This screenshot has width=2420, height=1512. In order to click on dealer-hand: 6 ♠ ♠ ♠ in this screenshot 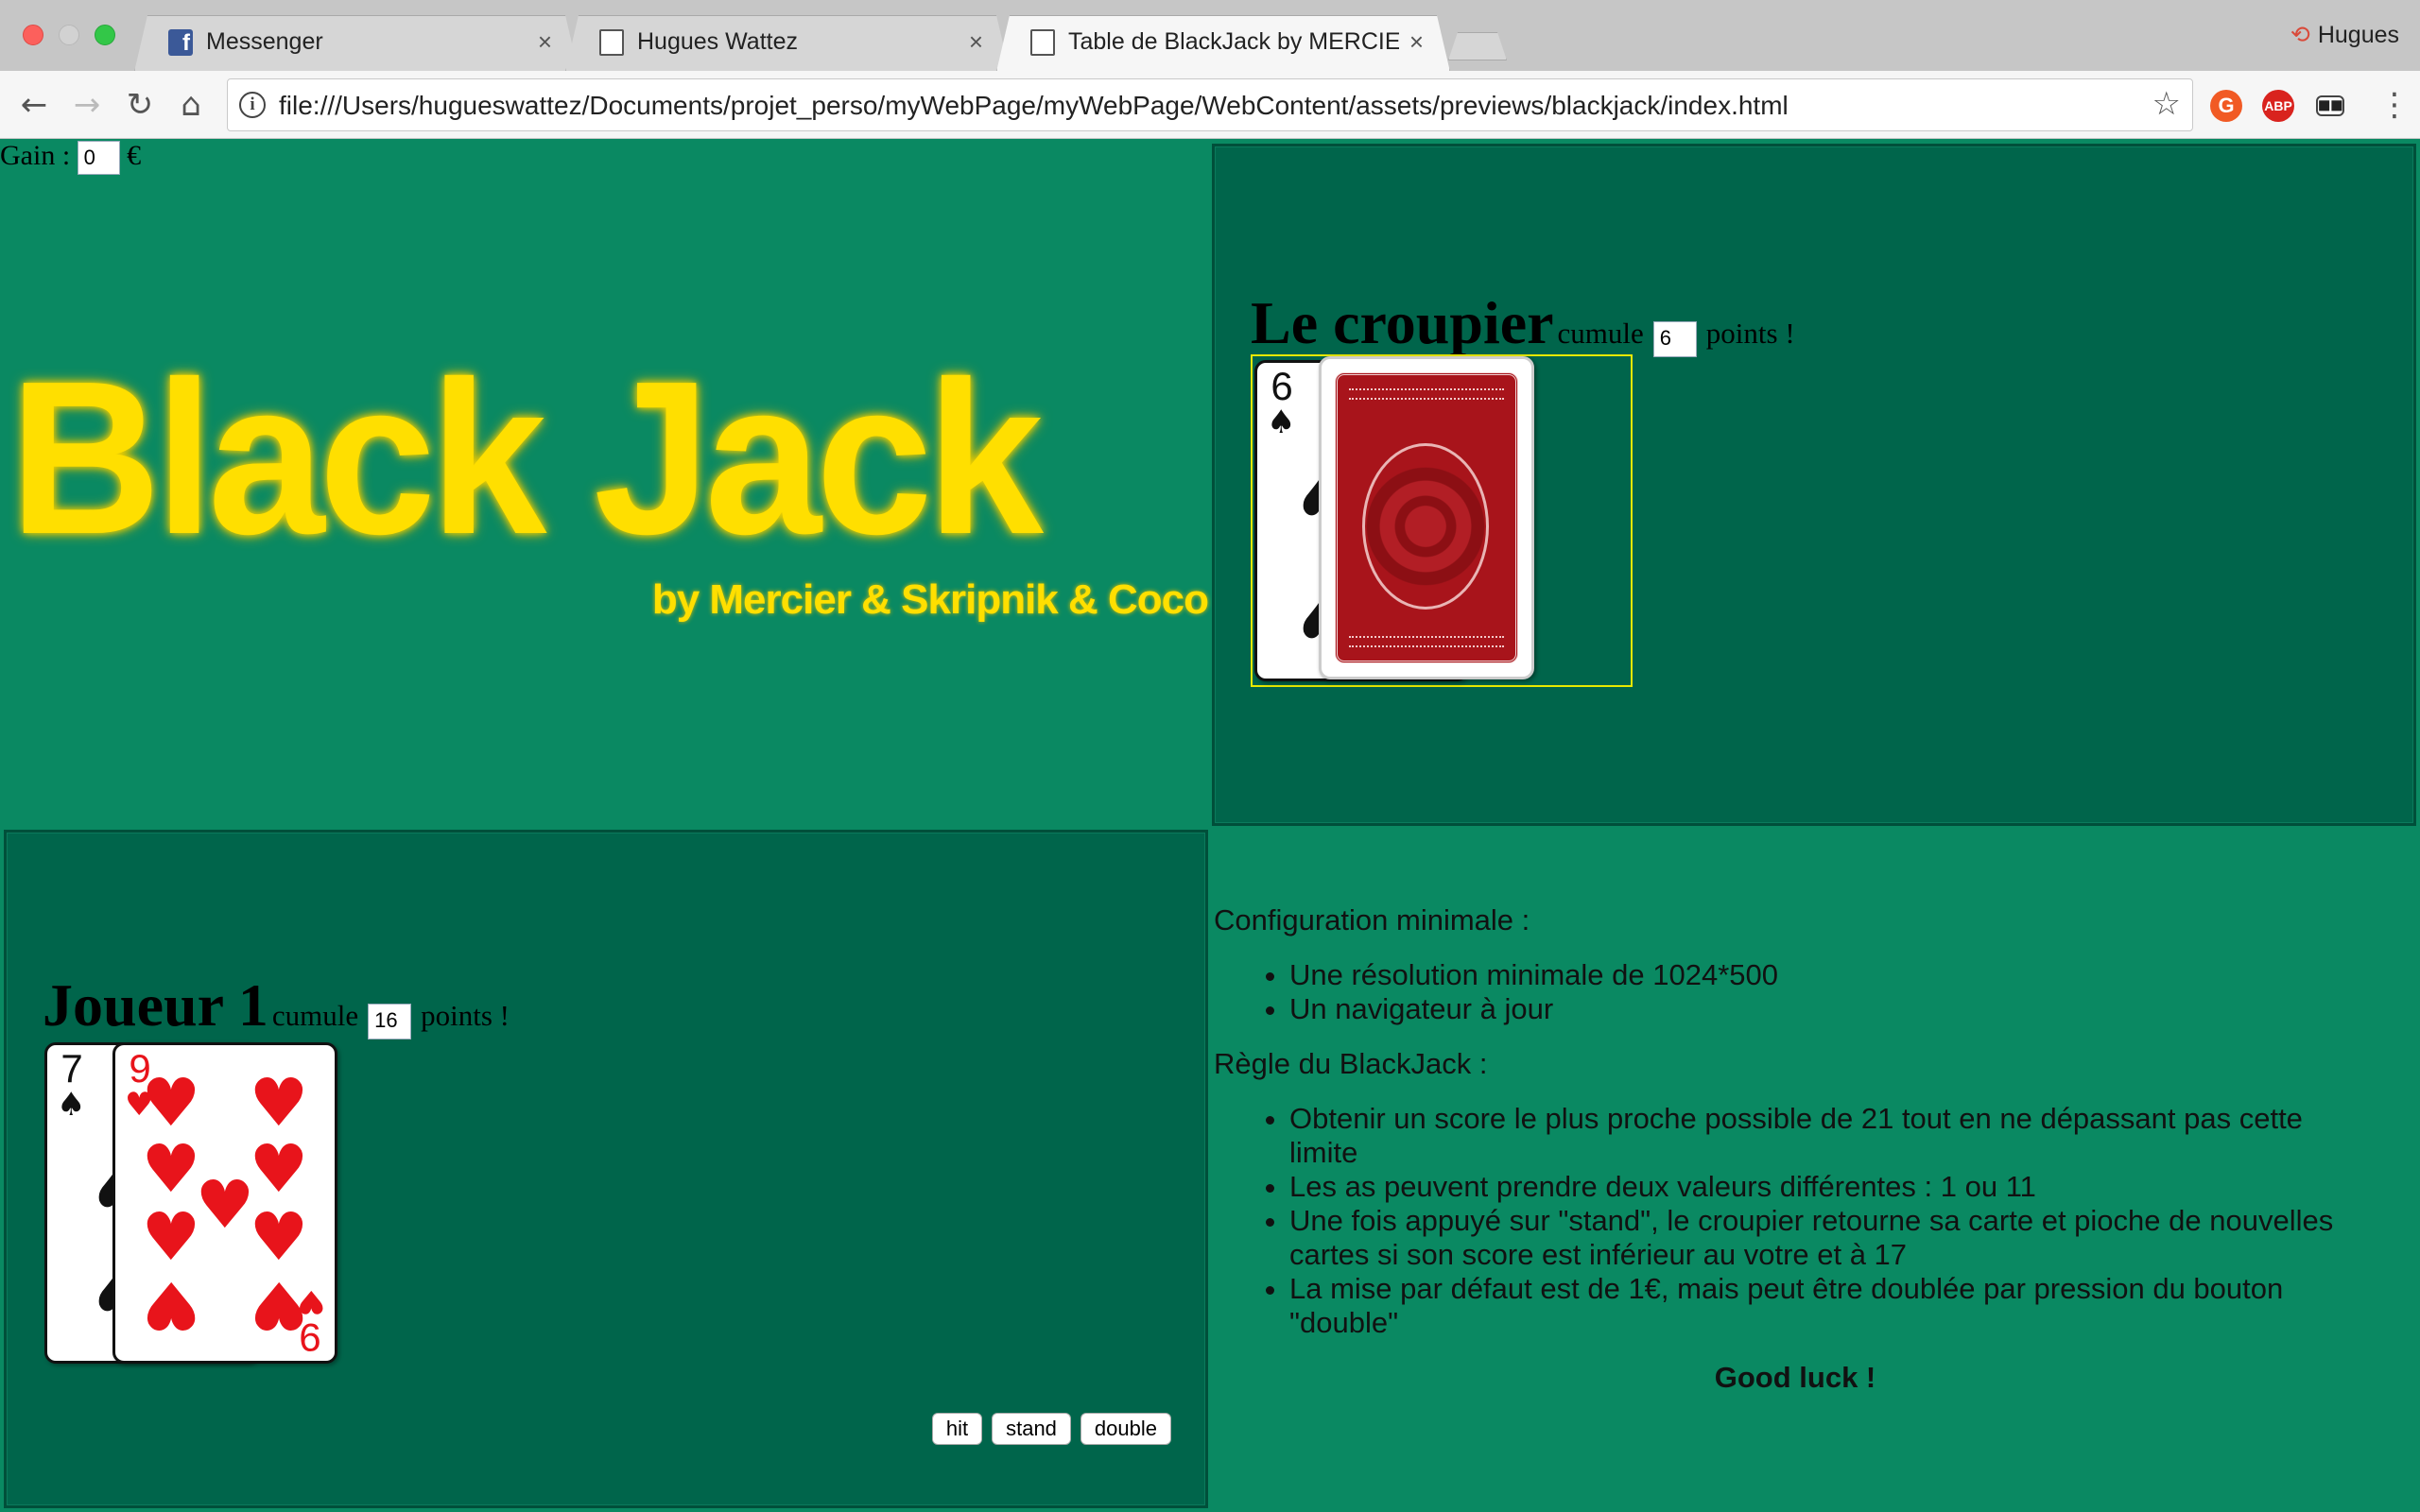, I will do `click(1442, 520)`.